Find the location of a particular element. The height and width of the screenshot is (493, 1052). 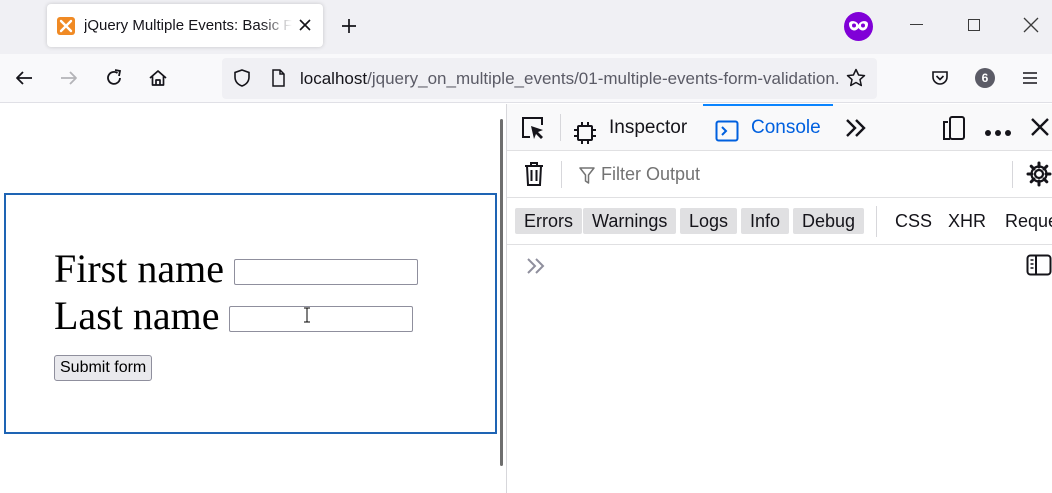

more-options-icon is located at coordinates (998, 133).